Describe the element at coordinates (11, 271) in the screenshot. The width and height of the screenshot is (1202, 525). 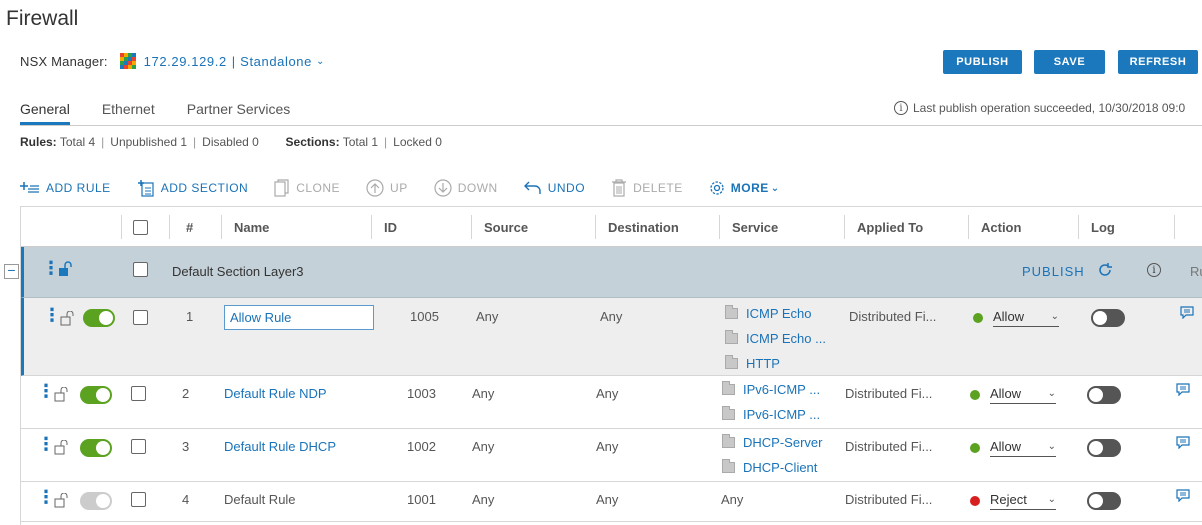
I see `collapse-section-button: −` at that location.